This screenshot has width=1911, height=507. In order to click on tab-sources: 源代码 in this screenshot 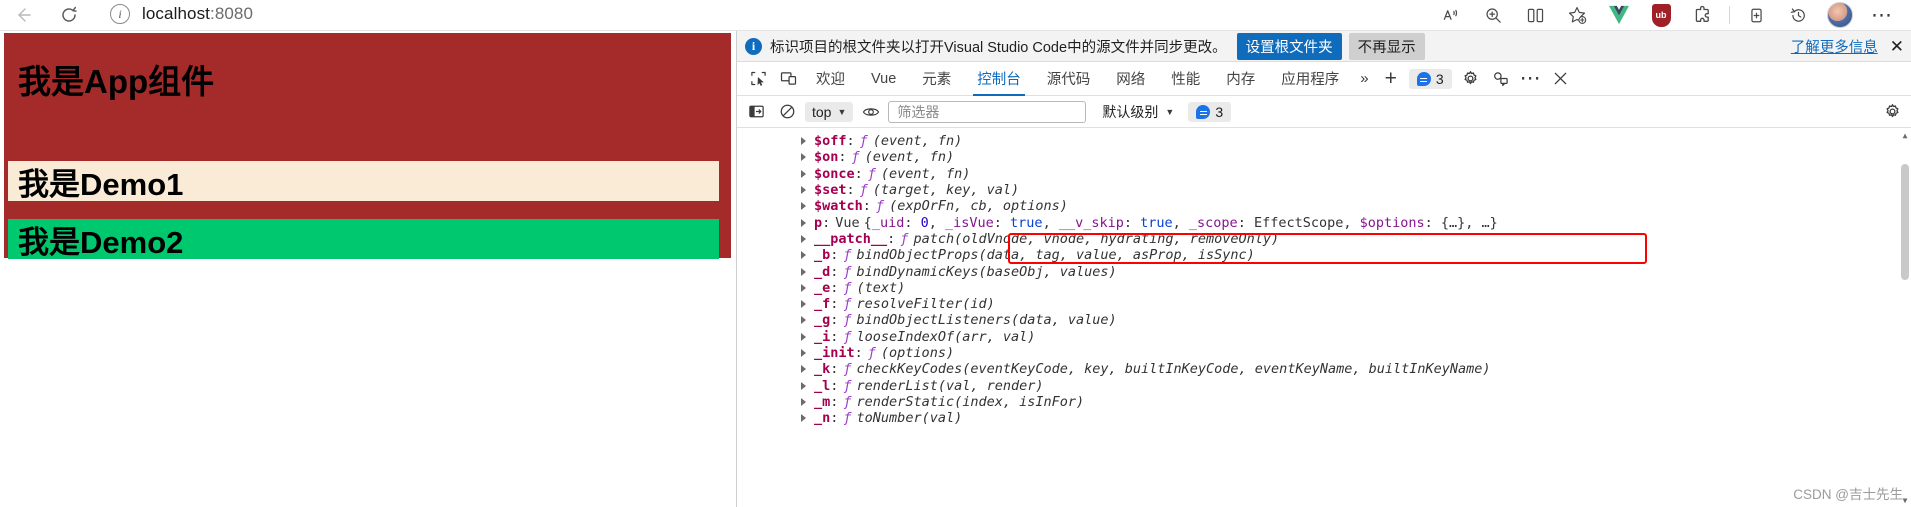, I will do `click(1069, 79)`.